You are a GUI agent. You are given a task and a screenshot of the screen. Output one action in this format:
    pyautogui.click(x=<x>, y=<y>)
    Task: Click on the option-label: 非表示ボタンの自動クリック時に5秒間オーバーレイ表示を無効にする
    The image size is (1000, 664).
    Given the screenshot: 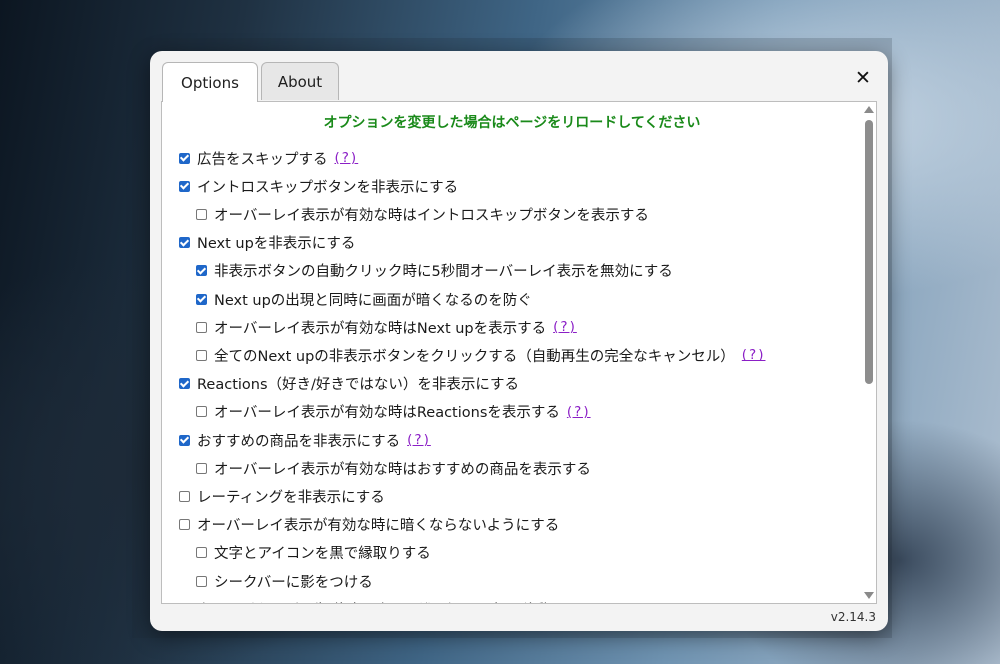 What is the action you would take?
    pyautogui.click(x=443, y=272)
    